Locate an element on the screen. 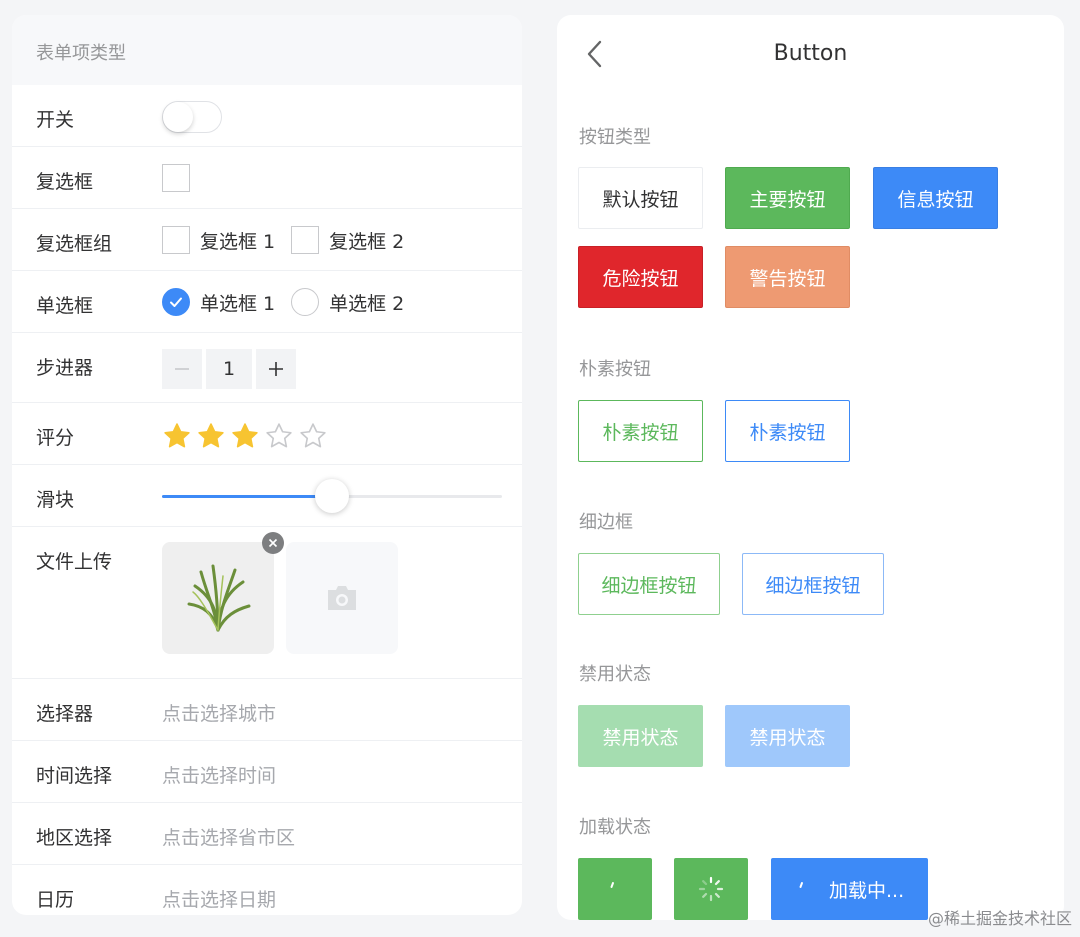  checkbox-group-row: 复选框组 复选框 1 复选框 2 is located at coordinates (267, 240).